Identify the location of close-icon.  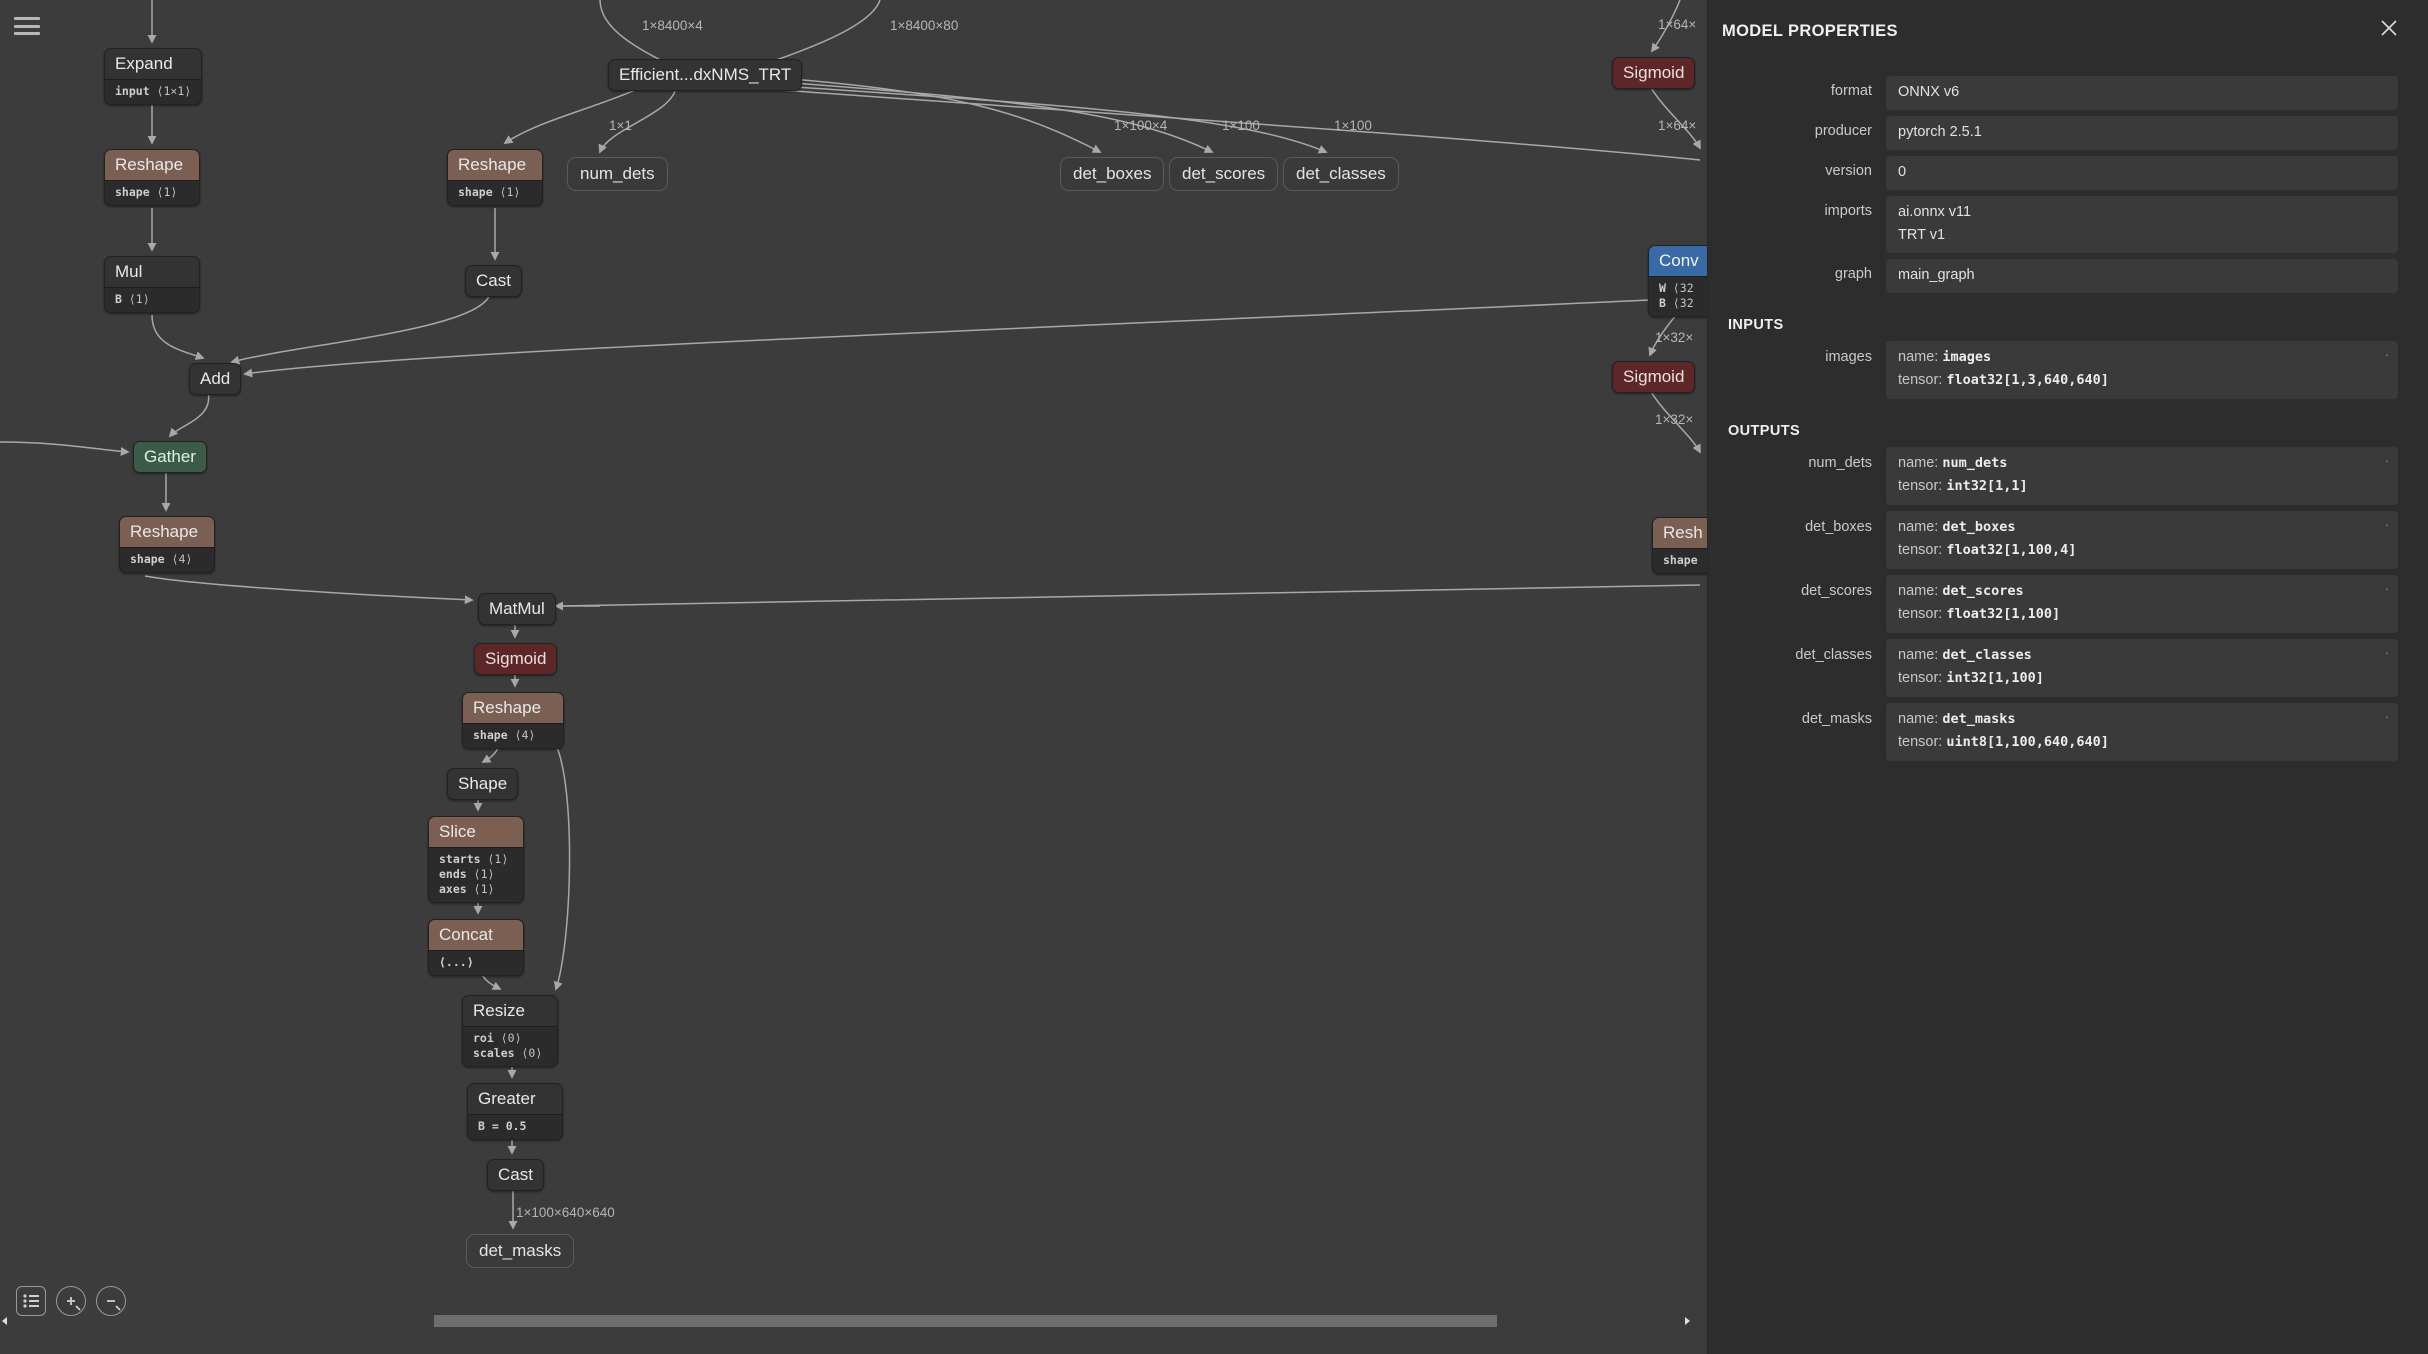
(2389, 28).